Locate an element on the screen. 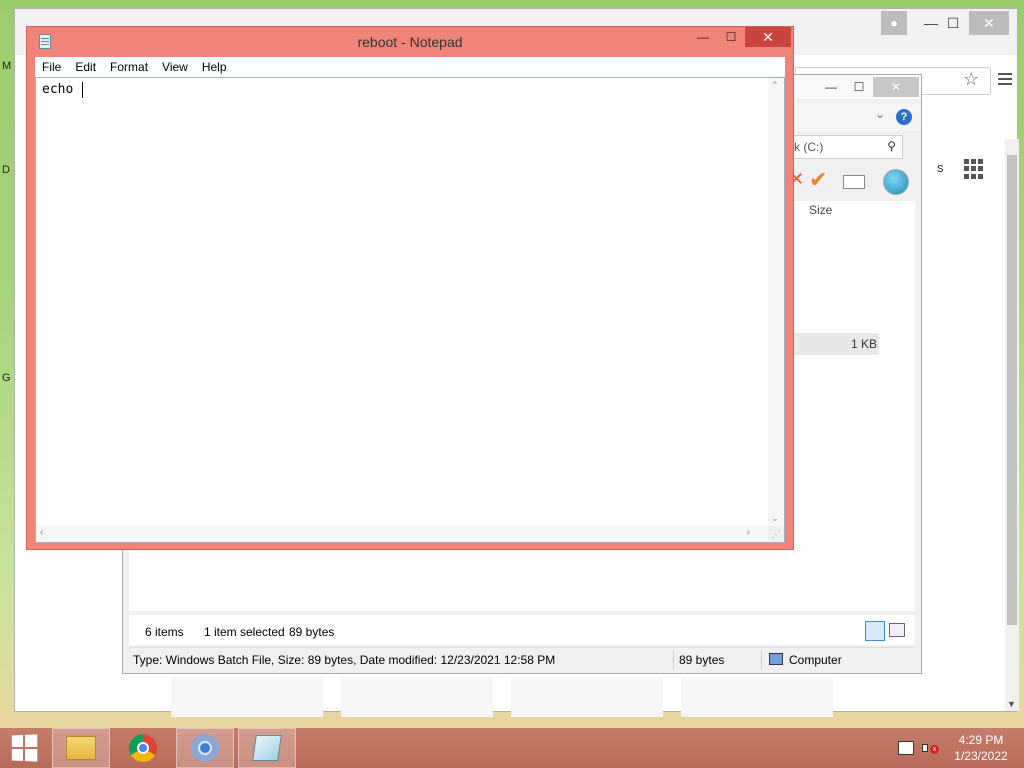  scroll-down-arrow-icon: ⌄ is located at coordinates (775, 518).